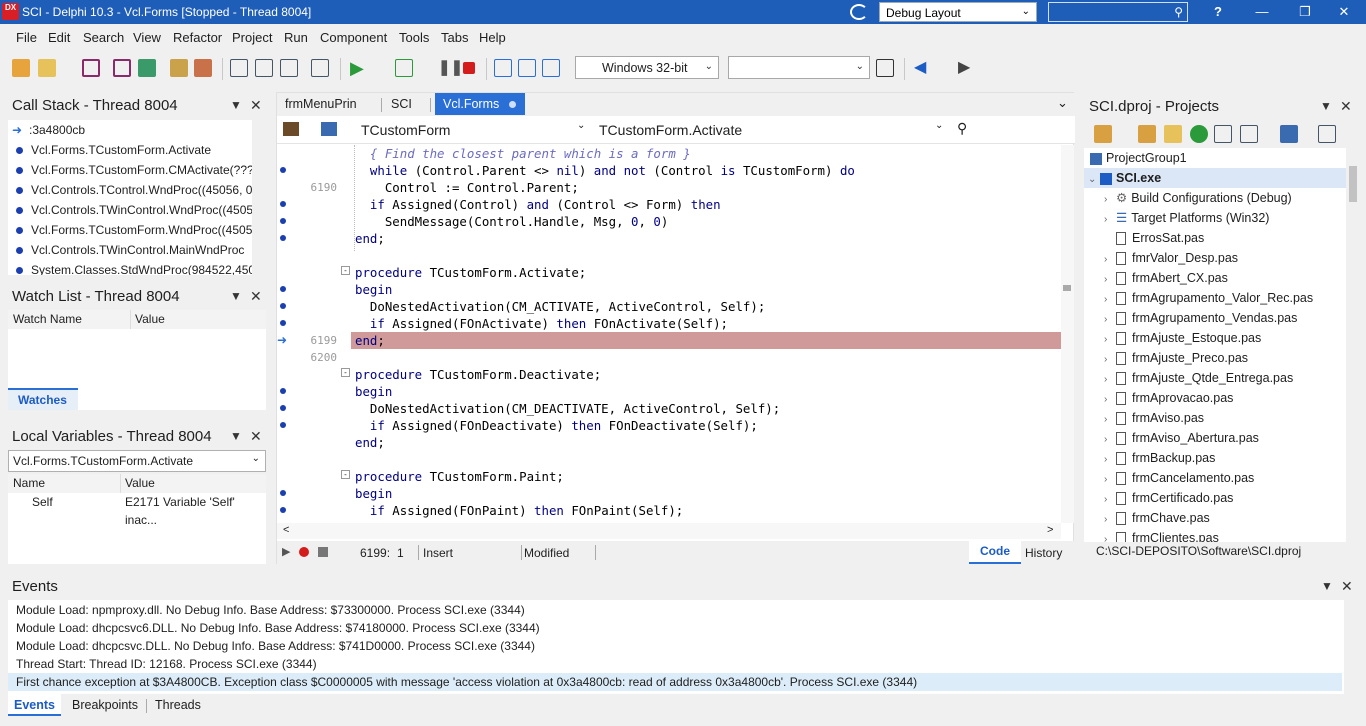 The height and width of the screenshot is (726, 1366). Describe the element at coordinates (1043, 553) in the screenshot. I see `tab-history: History` at that location.